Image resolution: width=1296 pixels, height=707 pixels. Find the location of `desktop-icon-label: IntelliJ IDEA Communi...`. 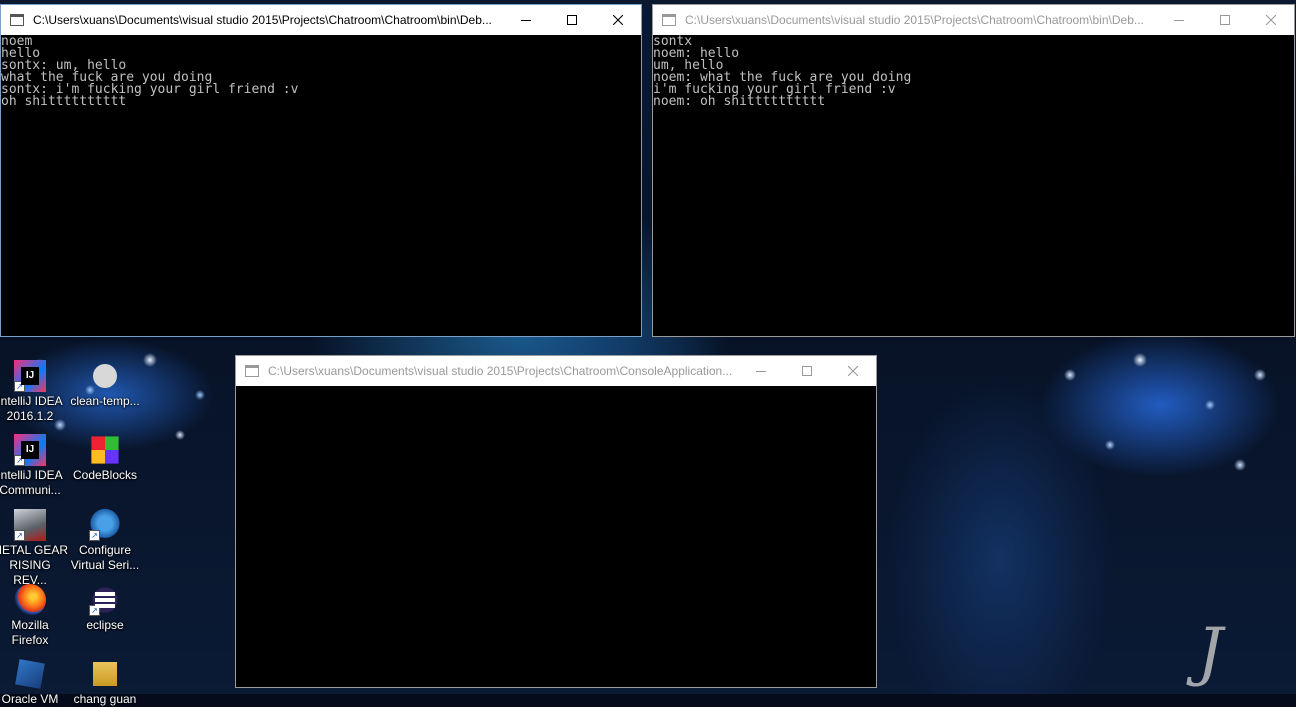

desktop-icon-label: IntelliJ IDEA Communi... is located at coordinates (31, 482).